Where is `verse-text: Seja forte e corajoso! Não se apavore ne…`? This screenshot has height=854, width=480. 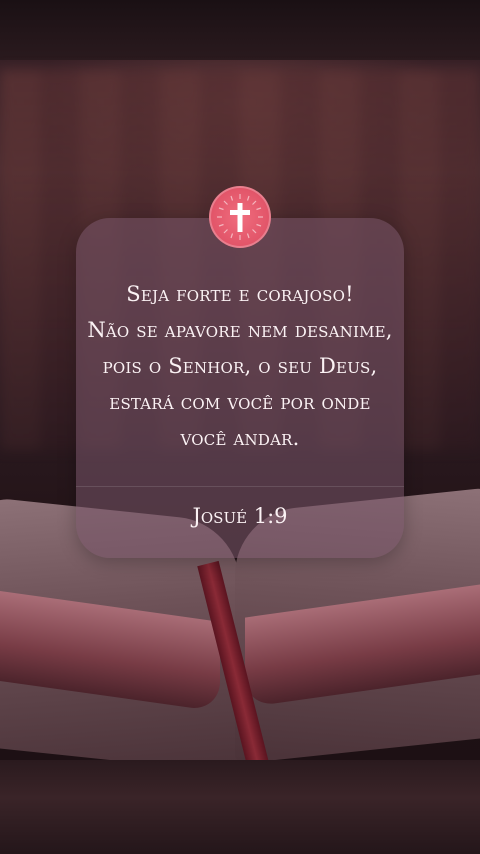
verse-text: Seja forte e corajoso! Não se apavore ne… is located at coordinates (240, 366).